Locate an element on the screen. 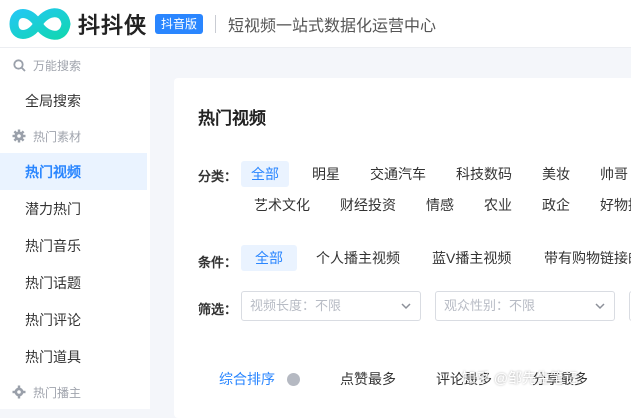 The width and height of the screenshot is (631, 418). video-length-select: 视频长度：不限 is located at coordinates (331, 306).